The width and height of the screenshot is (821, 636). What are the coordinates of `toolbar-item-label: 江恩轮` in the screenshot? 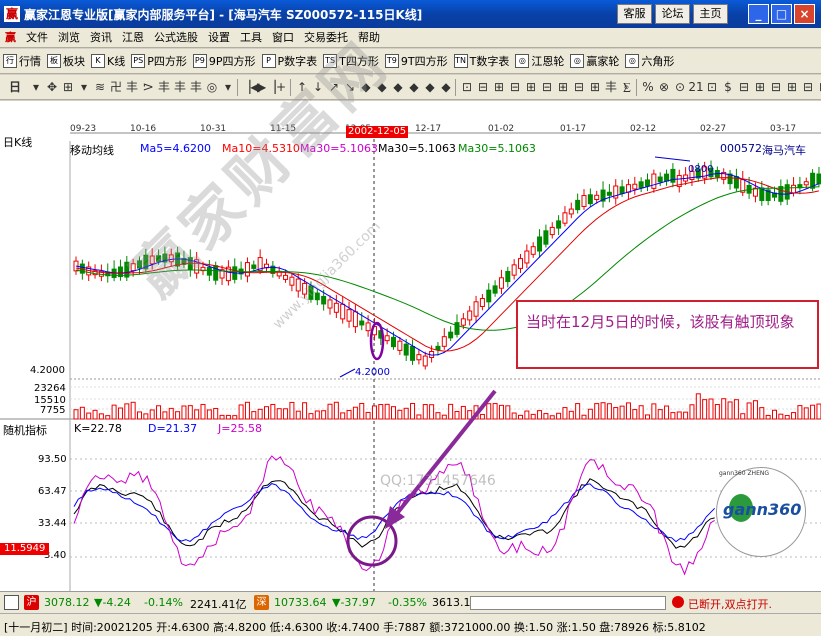 It's located at (548, 61).